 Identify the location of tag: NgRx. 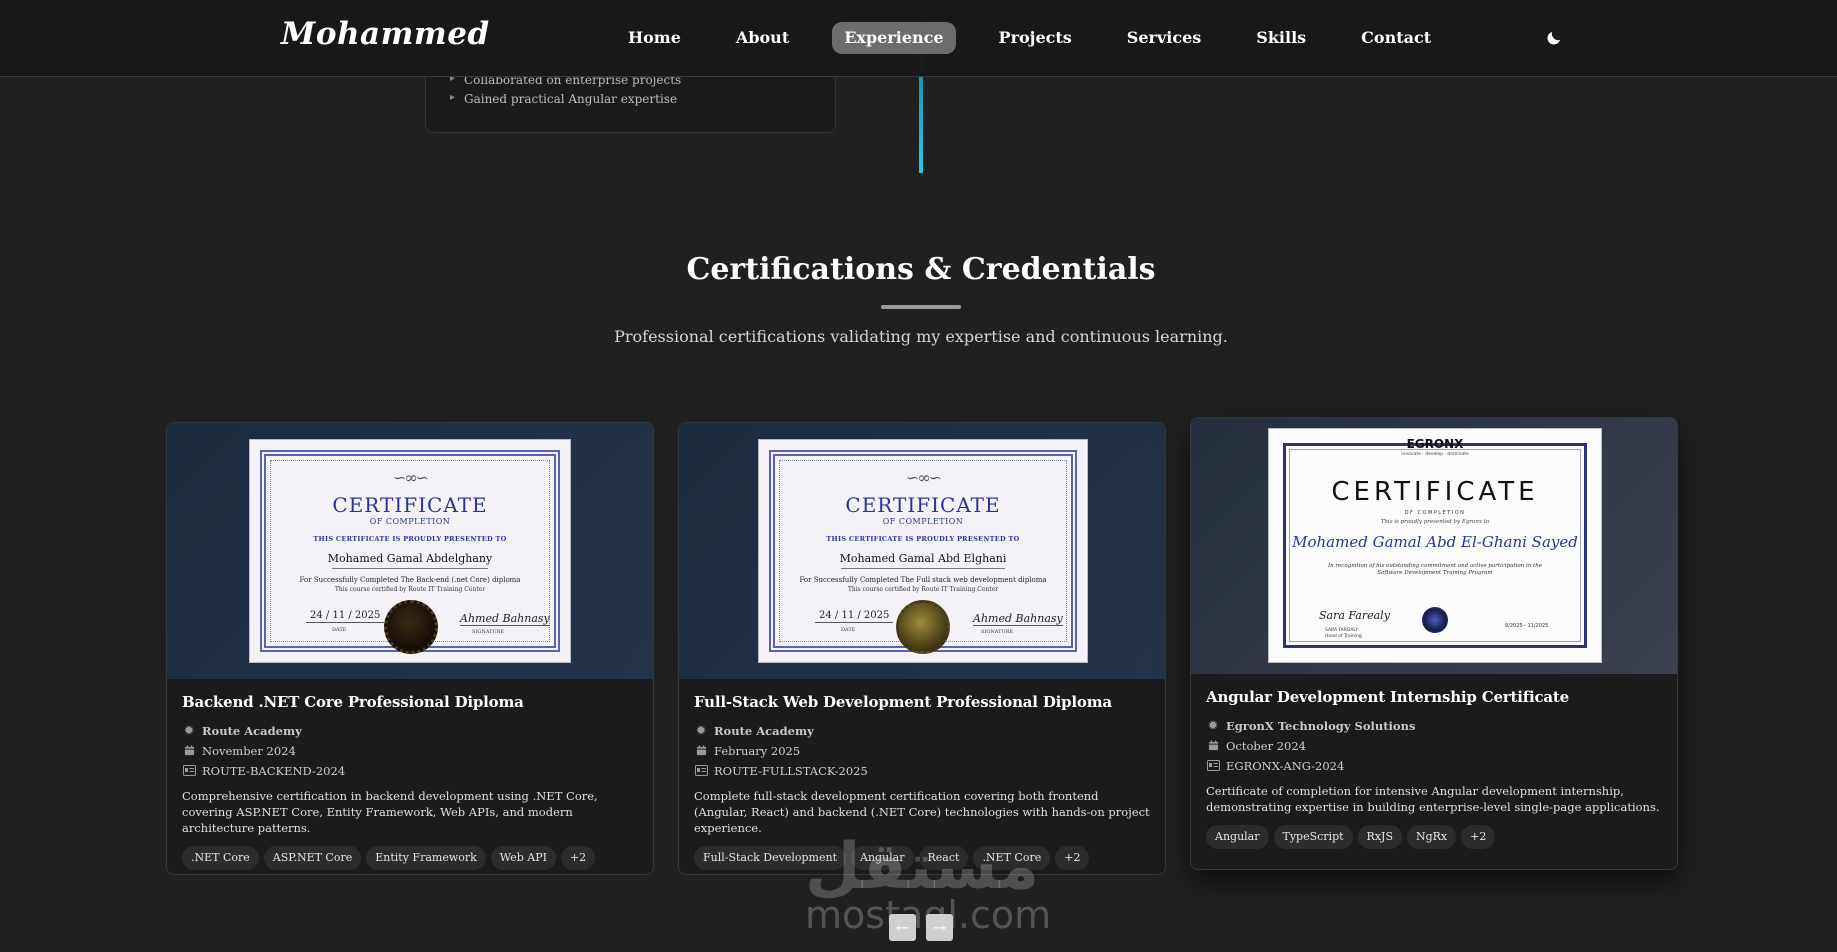
(1431, 837).